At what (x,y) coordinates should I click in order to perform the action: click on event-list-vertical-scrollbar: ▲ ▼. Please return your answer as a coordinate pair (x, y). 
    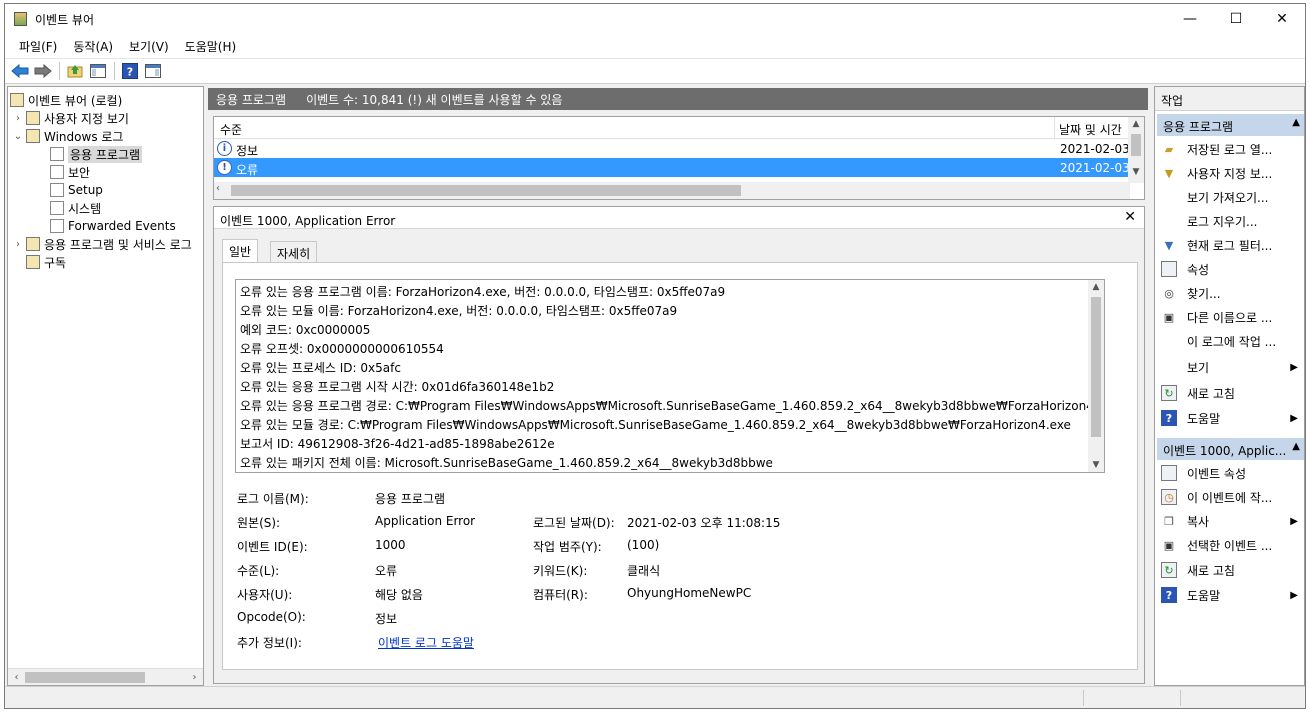
    Looking at the image, I should click on (1136, 150).